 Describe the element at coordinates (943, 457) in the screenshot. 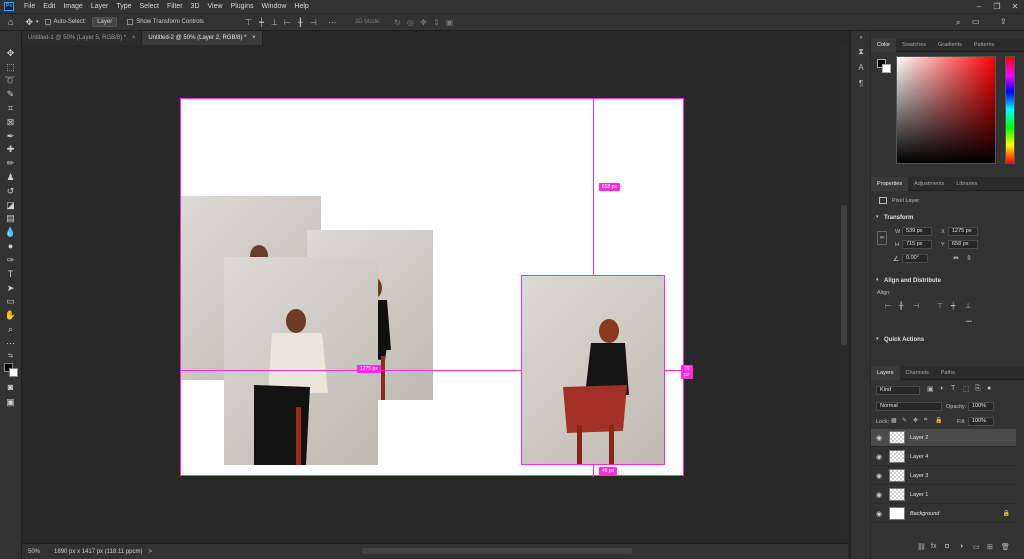

I see `layer-row-layer-4: ◉ Layer 4` at that location.